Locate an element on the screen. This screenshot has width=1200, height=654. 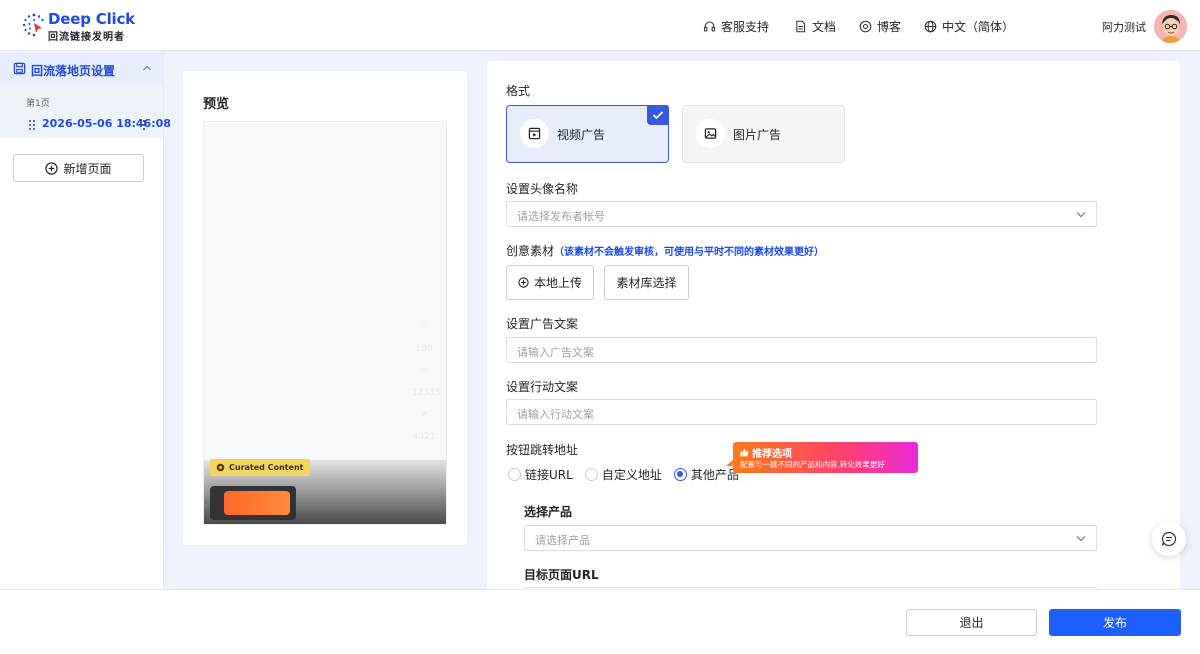
logo-dots-icon is located at coordinates (33, 25).